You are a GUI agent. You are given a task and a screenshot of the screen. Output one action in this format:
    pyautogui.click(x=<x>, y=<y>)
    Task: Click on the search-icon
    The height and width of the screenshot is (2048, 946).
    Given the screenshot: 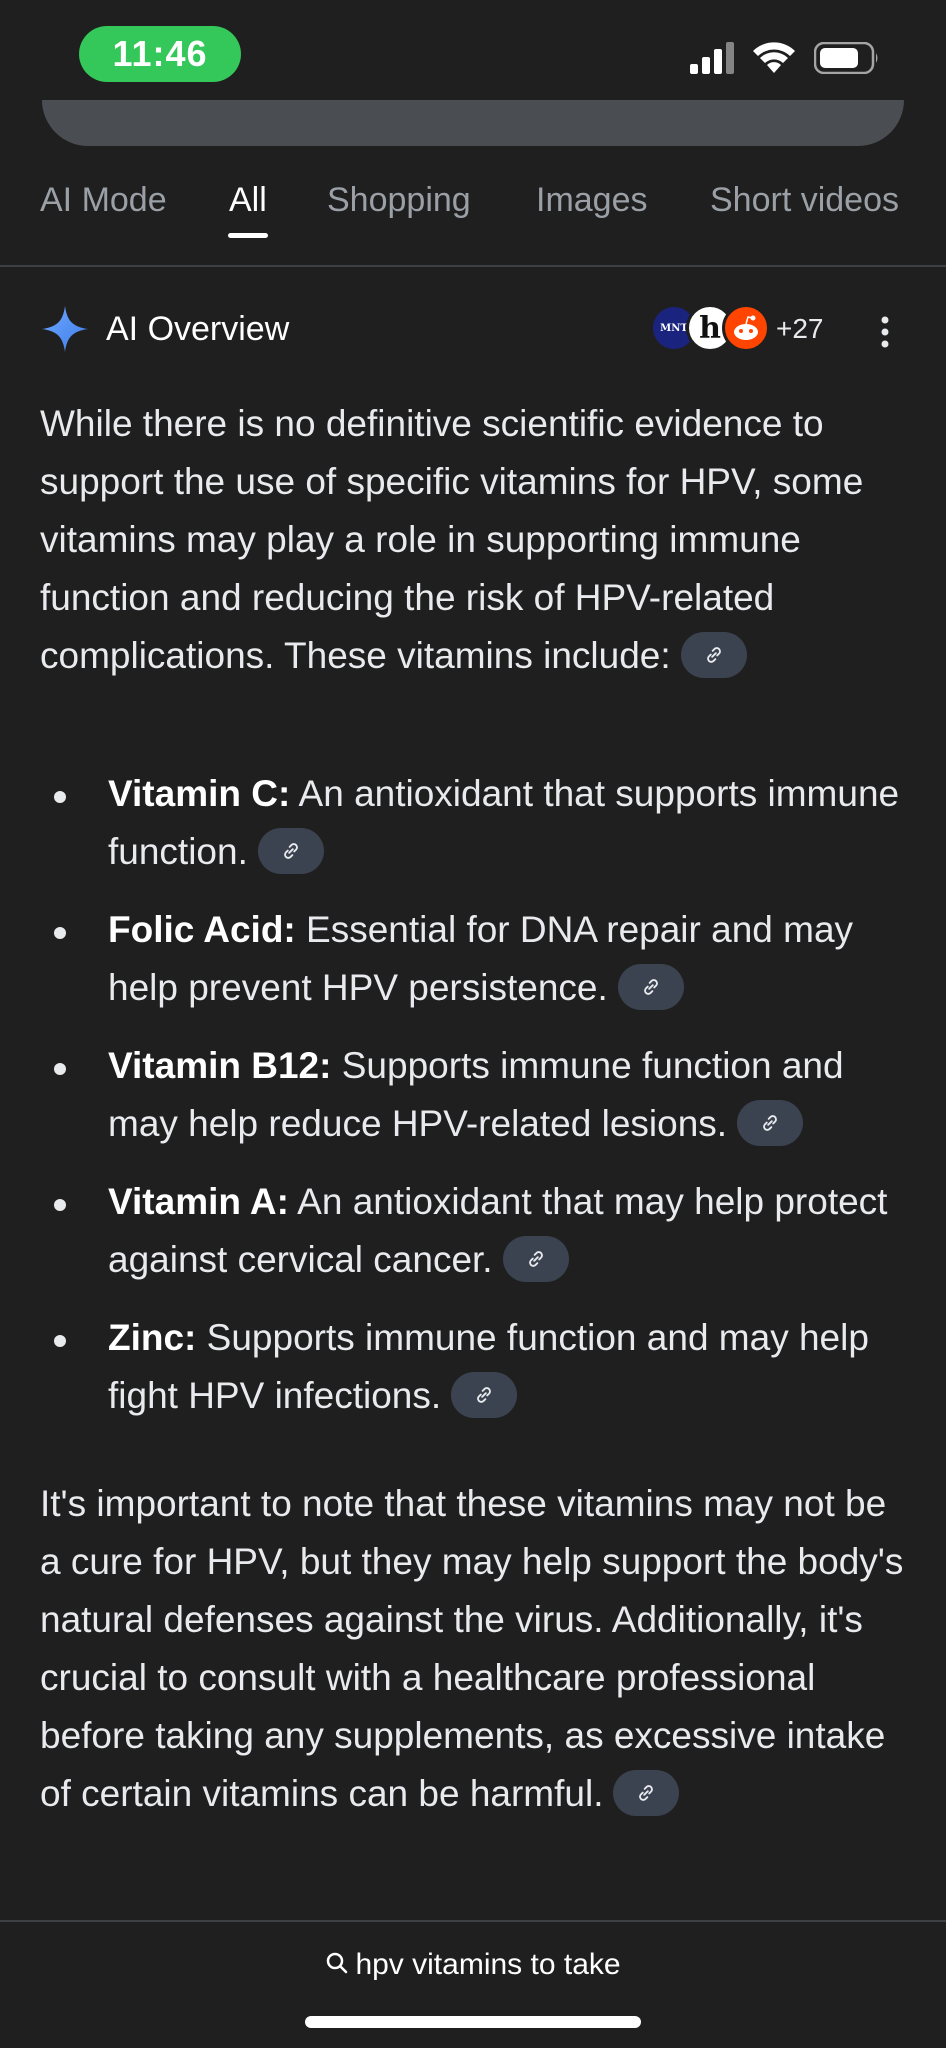 What is the action you would take?
    pyautogui.click(x=337, y=1963)
    